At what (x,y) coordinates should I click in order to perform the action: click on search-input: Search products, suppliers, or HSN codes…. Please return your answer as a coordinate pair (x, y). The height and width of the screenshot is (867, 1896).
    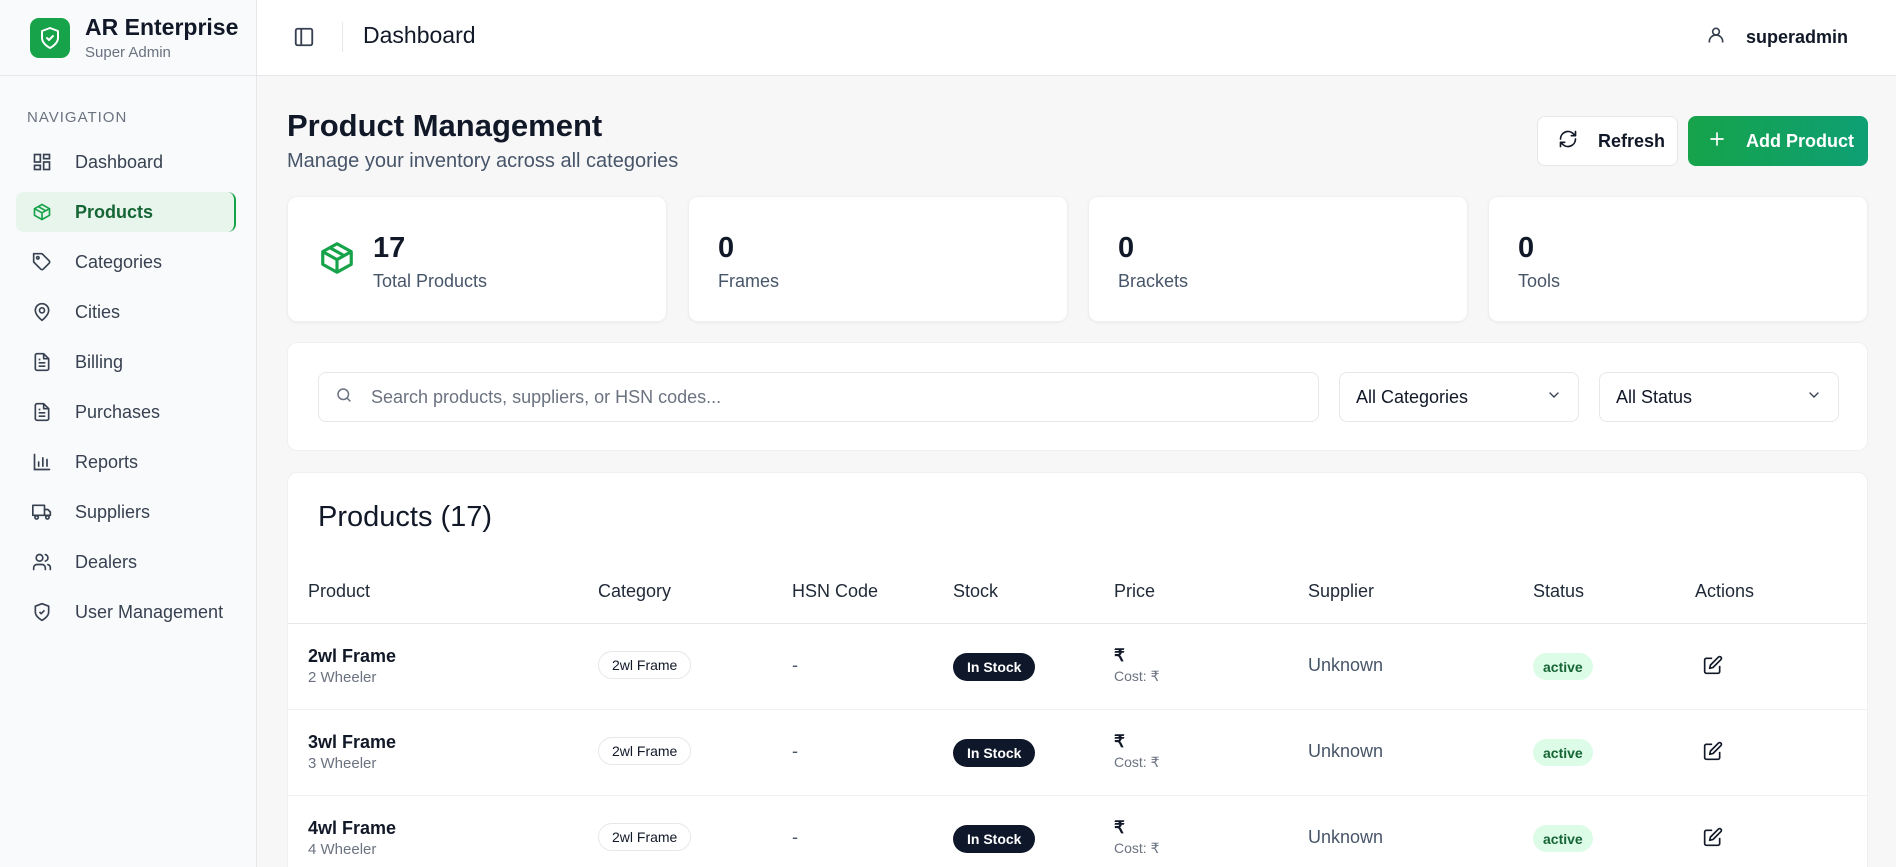
    Looking at the image, I should click on (818, 397).